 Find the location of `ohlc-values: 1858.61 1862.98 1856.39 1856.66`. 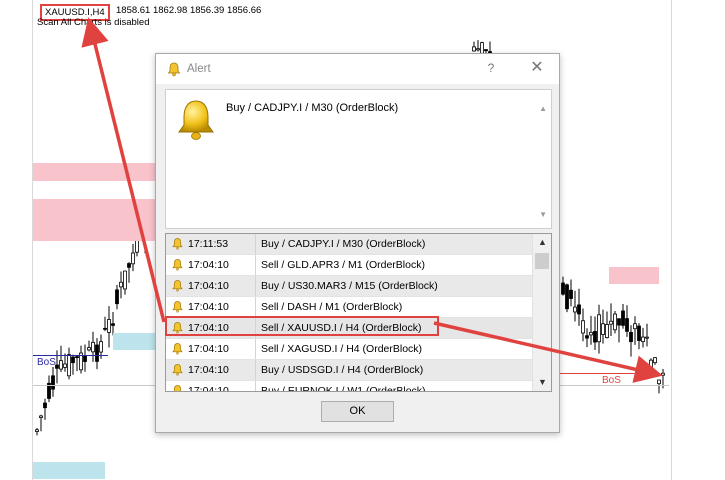

ohlc-values: 1858.61 1862.98 1856.39 1856.66 is located at coordinates (189, 10).